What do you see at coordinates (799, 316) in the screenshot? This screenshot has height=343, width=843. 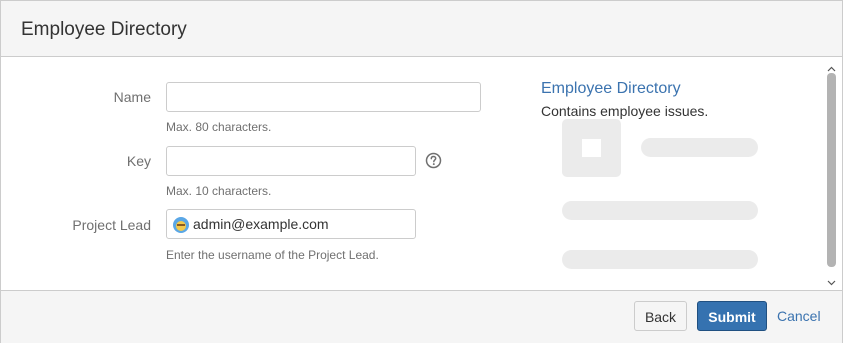 I see `cancel-link: Cancel` at bounding box center [799, 316].